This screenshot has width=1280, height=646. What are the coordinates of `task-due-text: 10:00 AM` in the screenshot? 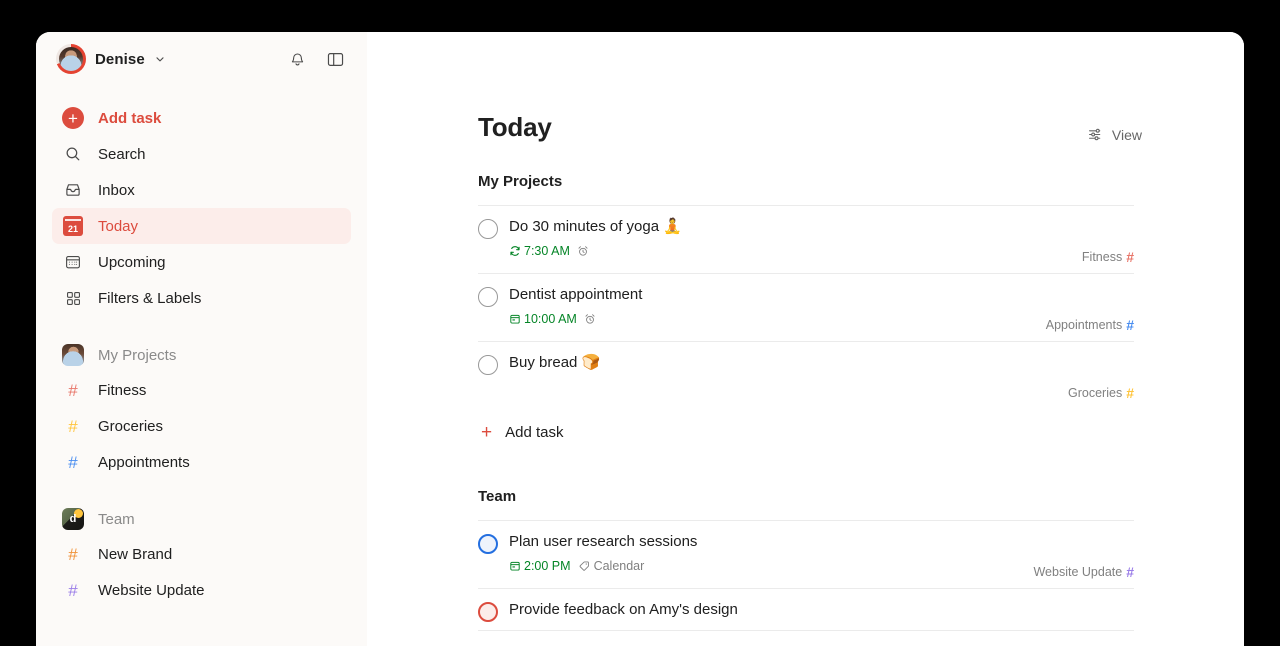 It's located at (550, 318).